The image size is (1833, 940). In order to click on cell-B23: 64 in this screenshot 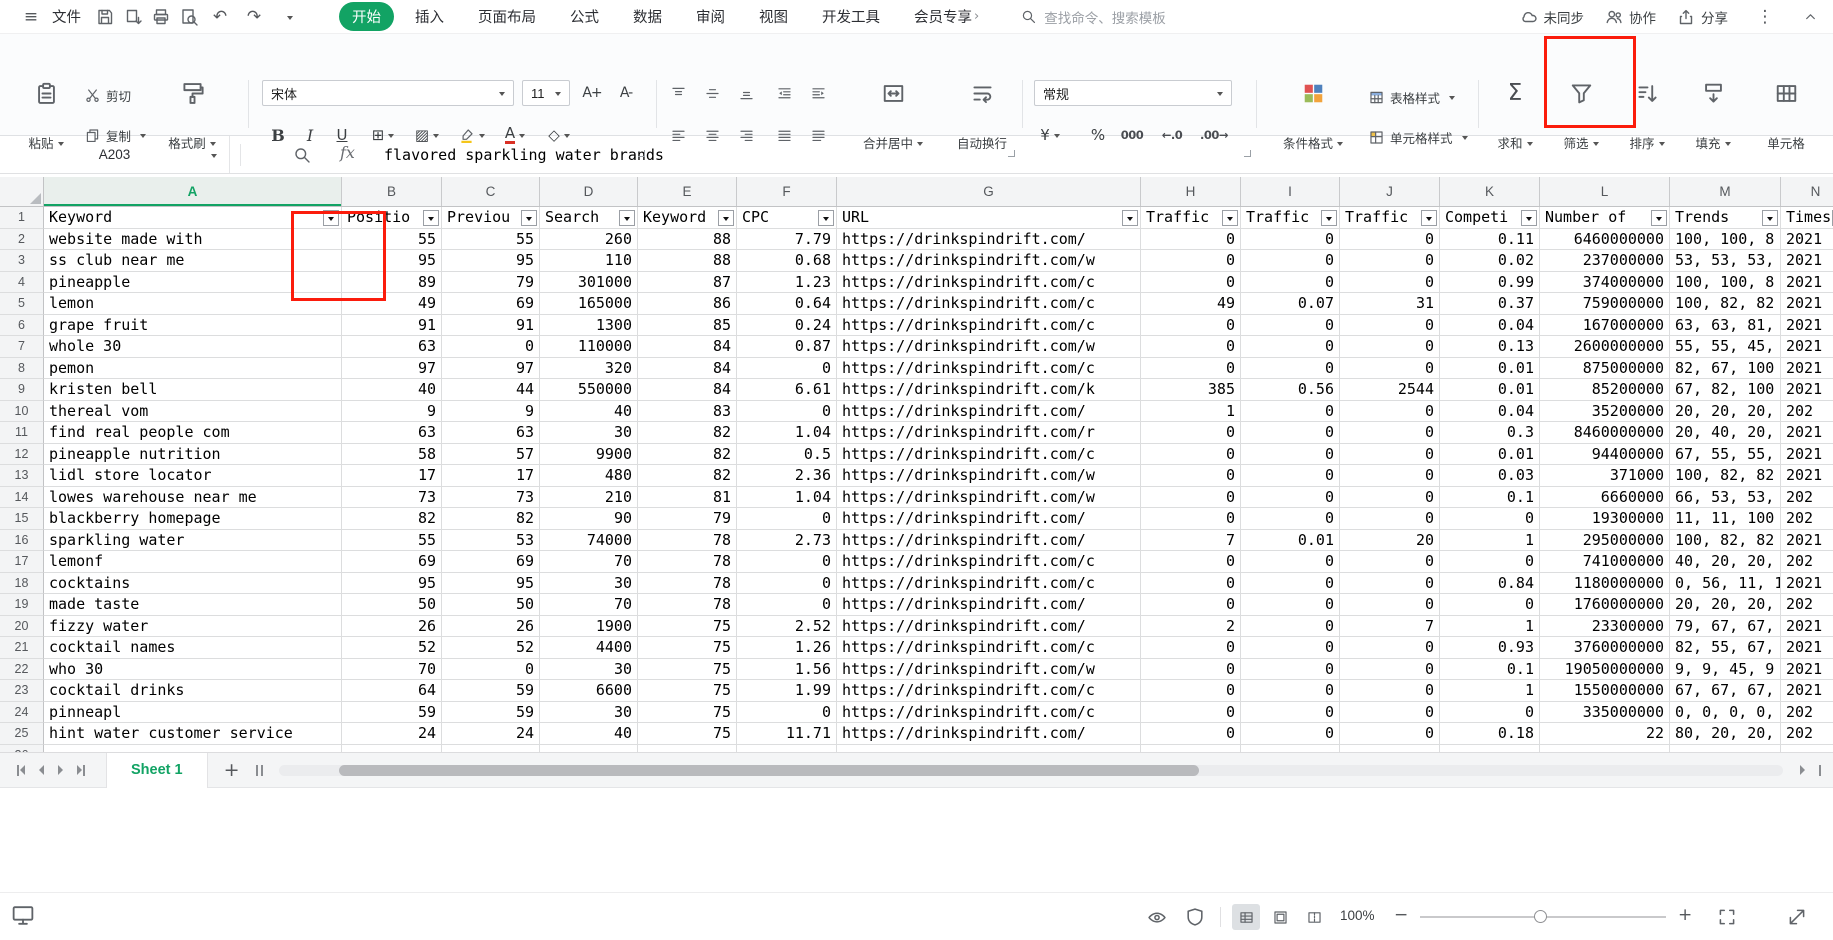, I will do `click(392, 691)`.